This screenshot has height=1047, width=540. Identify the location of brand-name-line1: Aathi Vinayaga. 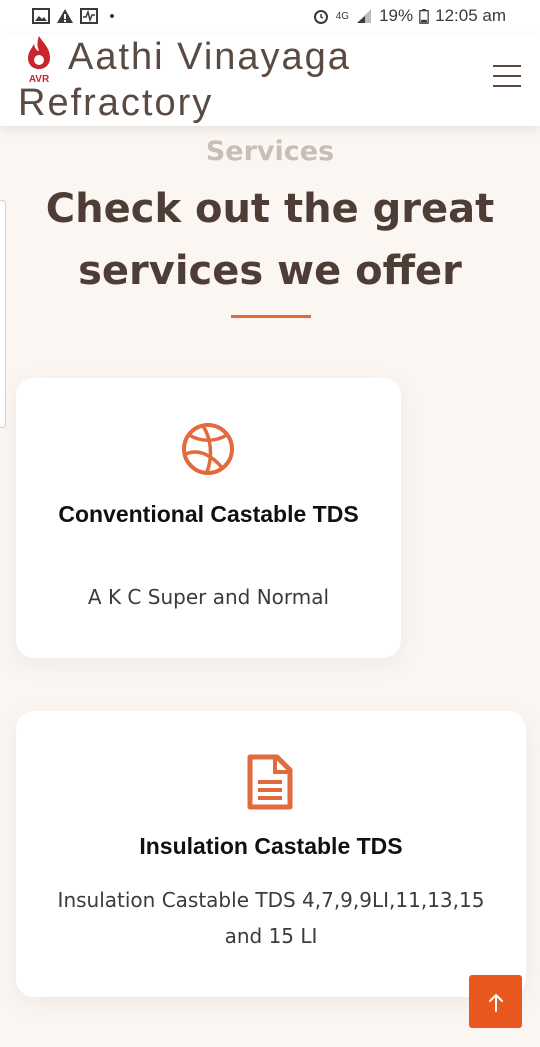
(209, 57).